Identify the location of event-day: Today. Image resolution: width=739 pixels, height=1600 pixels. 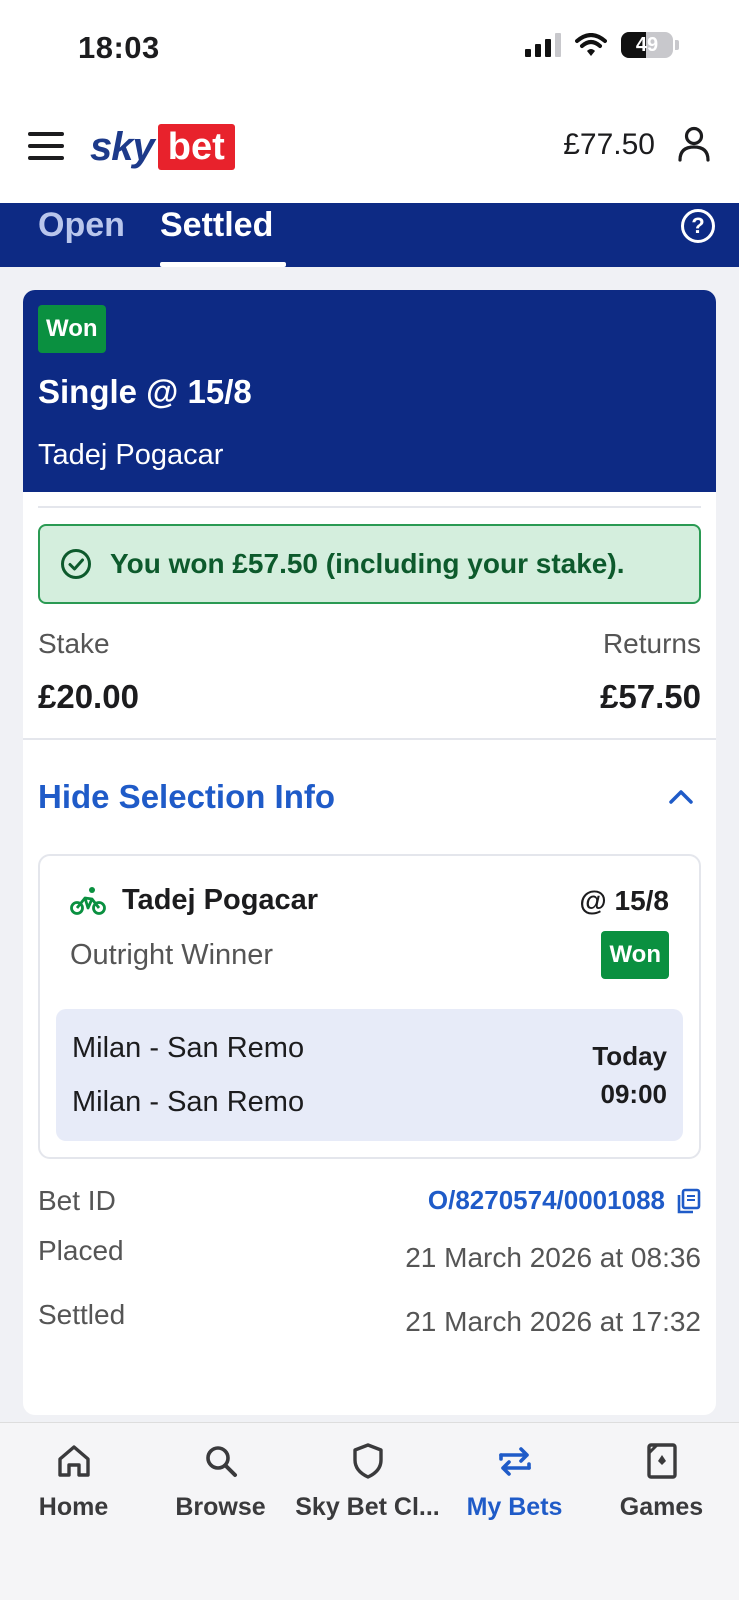
(629, 1056).